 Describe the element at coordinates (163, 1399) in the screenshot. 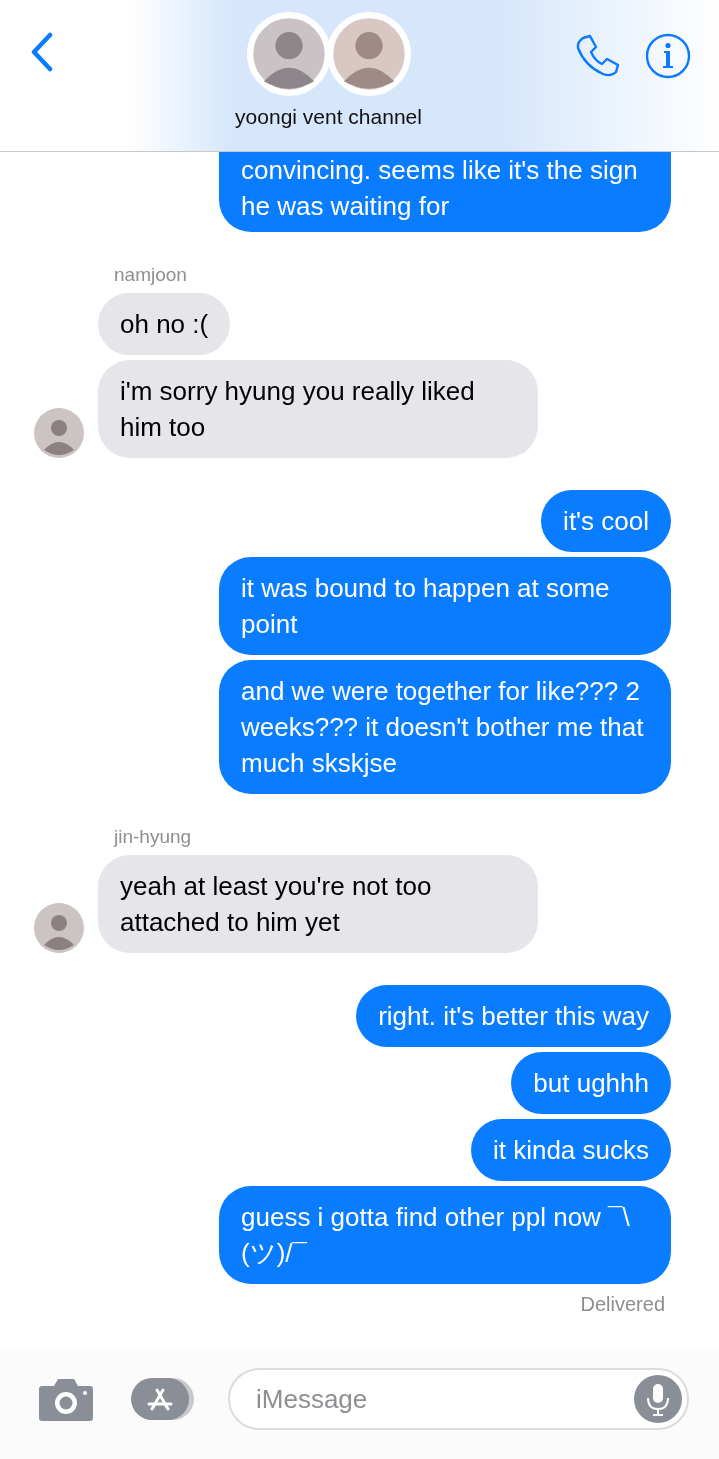

I see `app-store-icon` at that location.